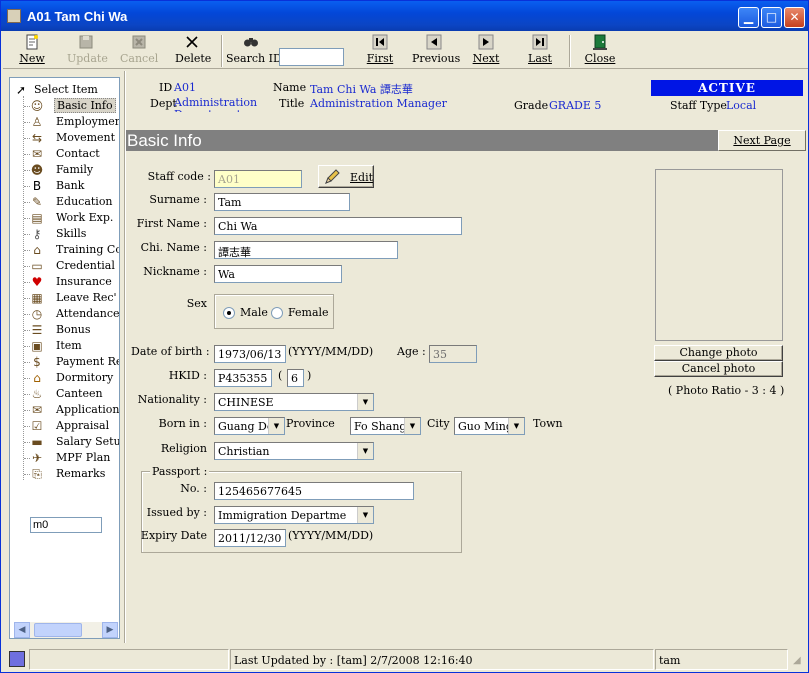 The height and width of the screenshot is (673, 809). Describe the element at coordinates (540, 49) in the screenshot. I see `last-button: Last` at that location.